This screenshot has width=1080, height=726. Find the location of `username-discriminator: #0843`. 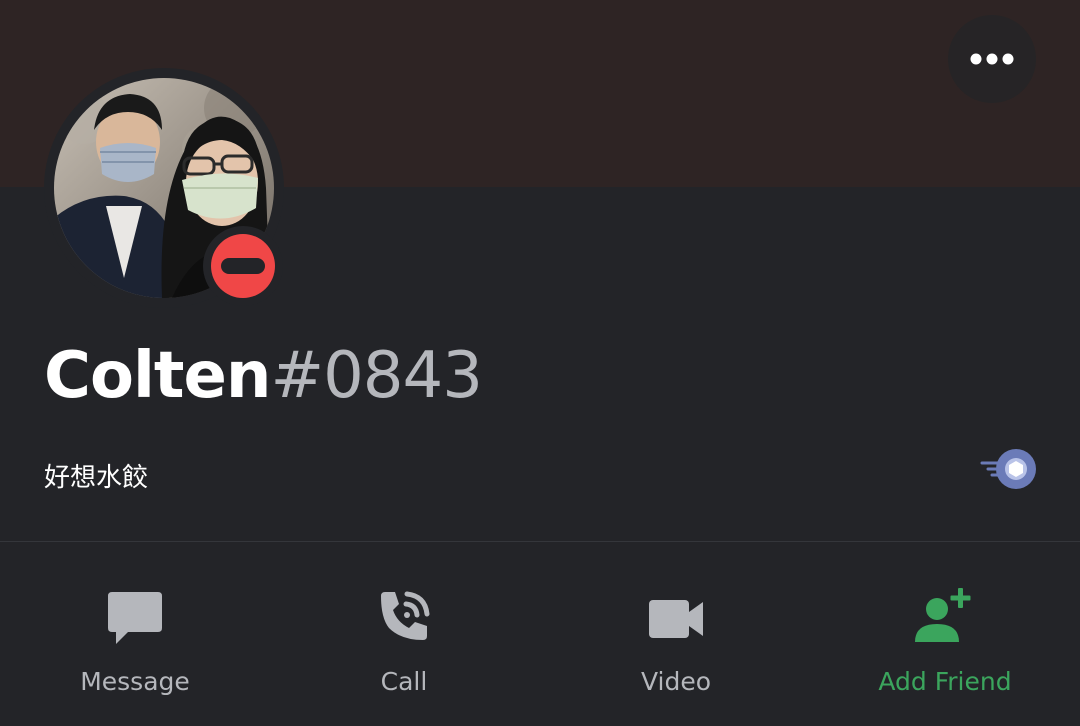

username-discriminator: #0843 is located at coordinates (376, 376).